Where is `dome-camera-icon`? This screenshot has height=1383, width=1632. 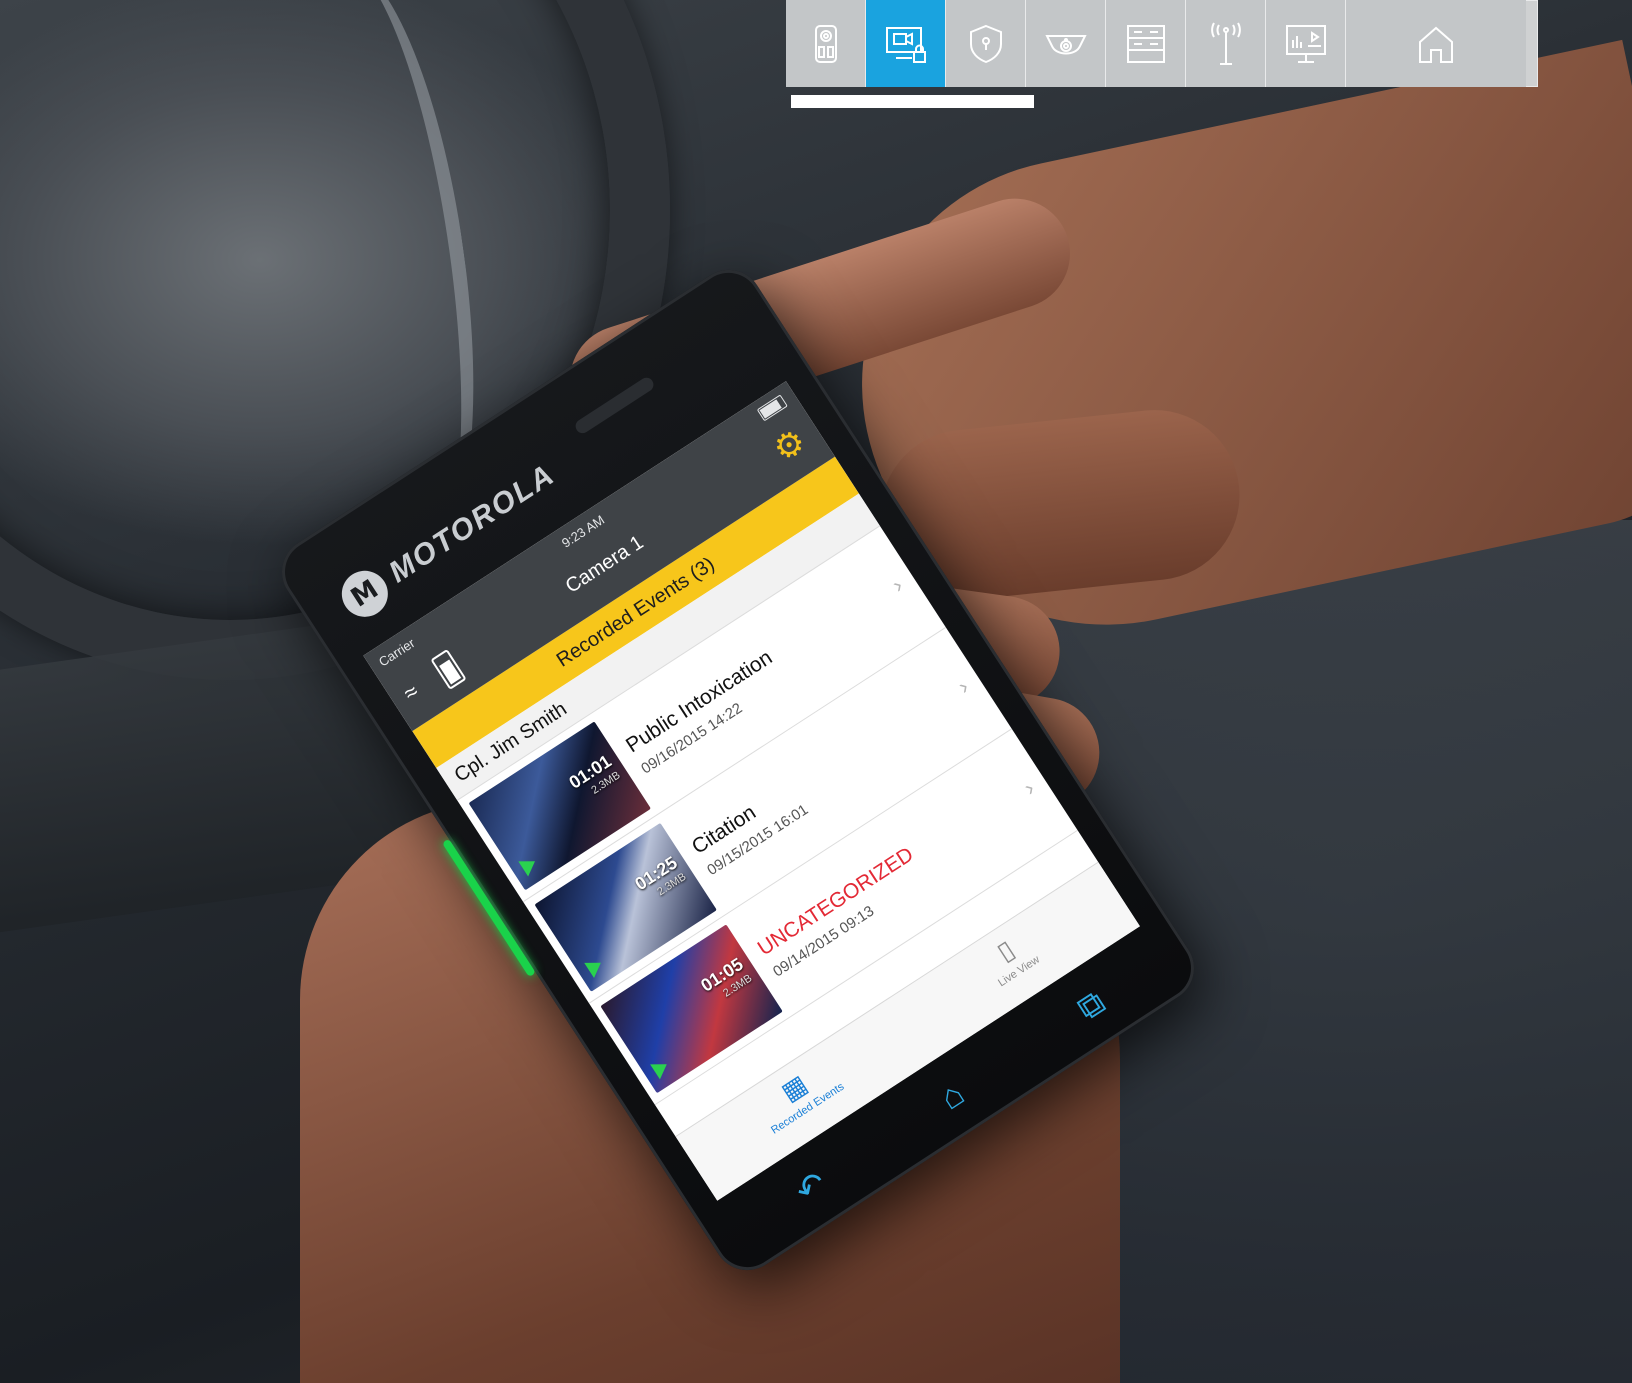 dome-camera-icon is located at coordinates (1065, 44).